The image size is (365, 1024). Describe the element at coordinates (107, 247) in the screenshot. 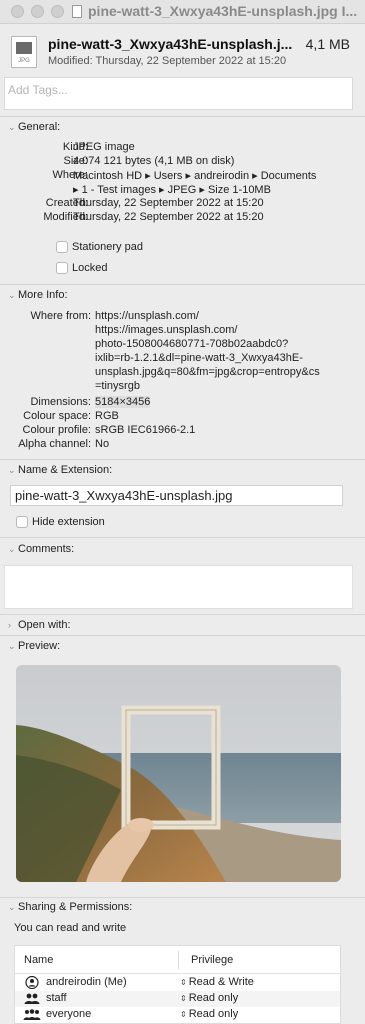

I see `stationery-pad-label: Stationery pad` at that location.